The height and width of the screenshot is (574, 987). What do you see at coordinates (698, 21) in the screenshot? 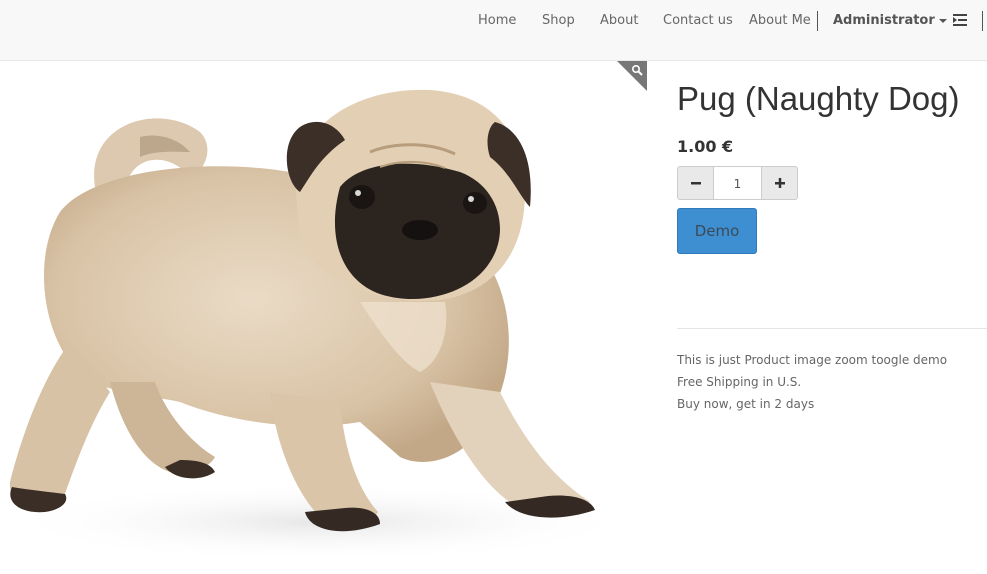
I see `nav-contact-us: Contact us` at bounding box center [698, 21].